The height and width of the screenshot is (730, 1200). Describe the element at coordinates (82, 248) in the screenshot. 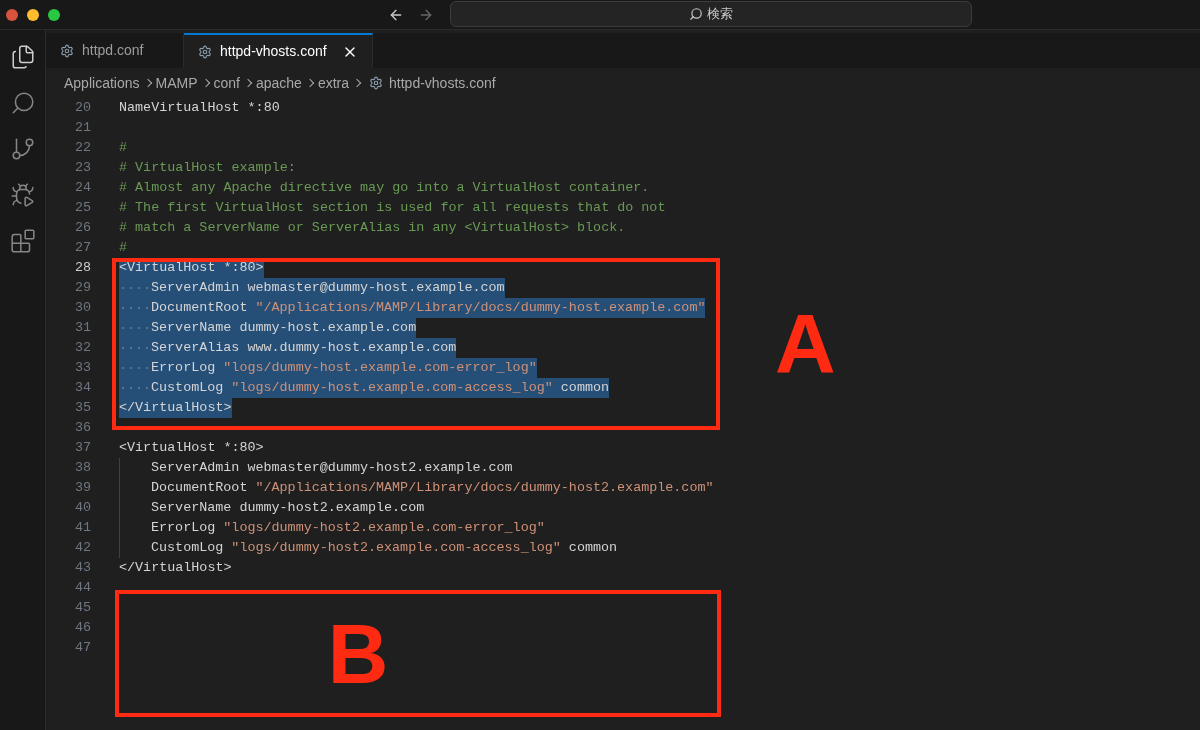

I see `line-number: 27` at that location.